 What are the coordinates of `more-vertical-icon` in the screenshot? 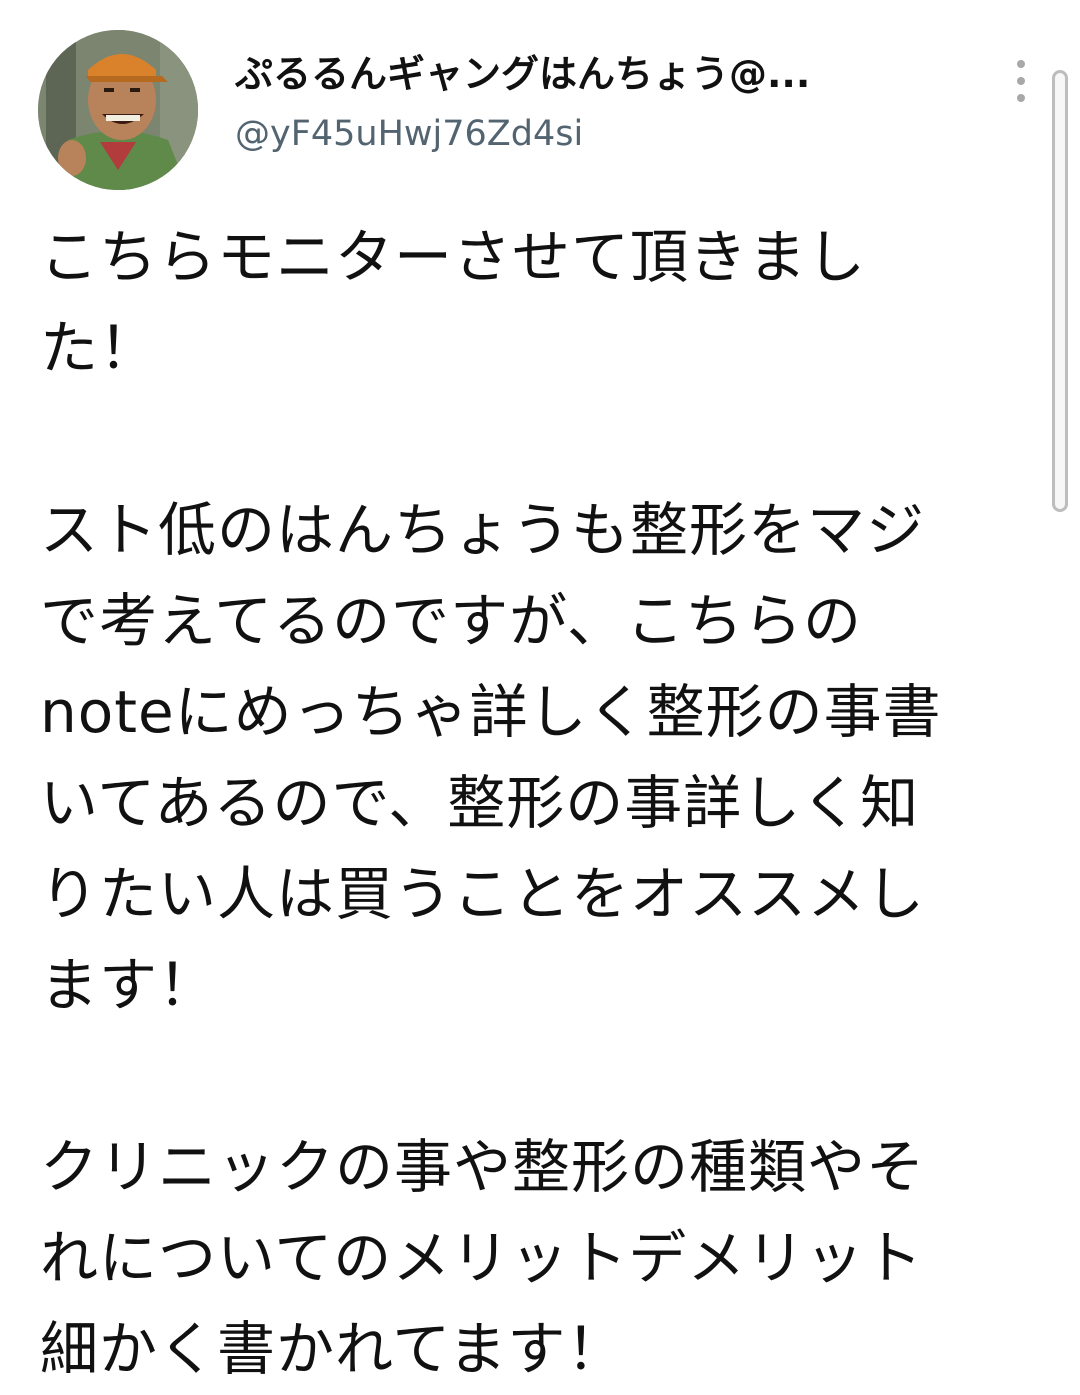 It's located at (1021, 81).